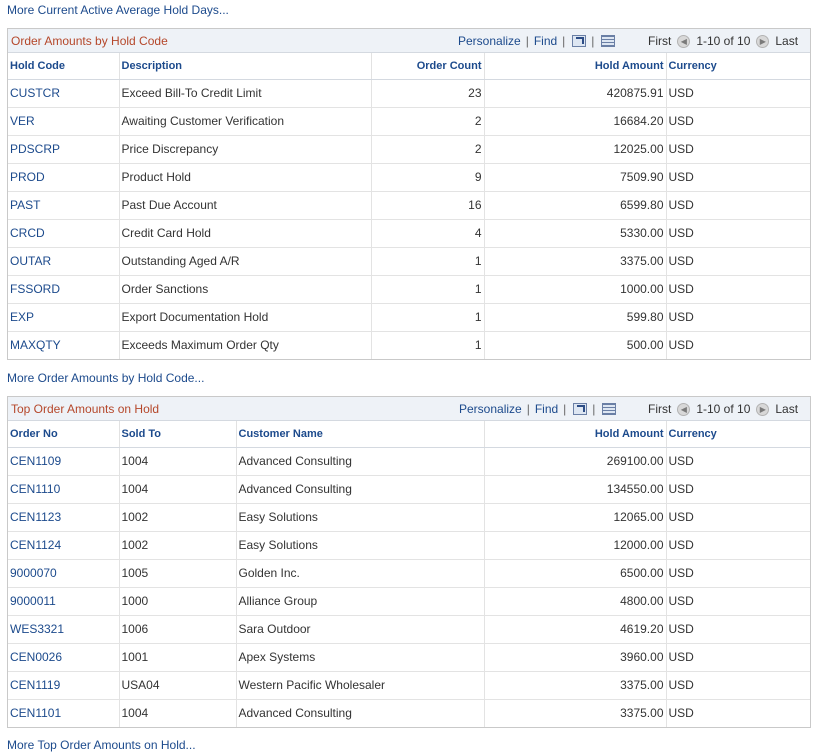  I want to click on customer-name-cell: Advanced Consulting, so click(360, 489).